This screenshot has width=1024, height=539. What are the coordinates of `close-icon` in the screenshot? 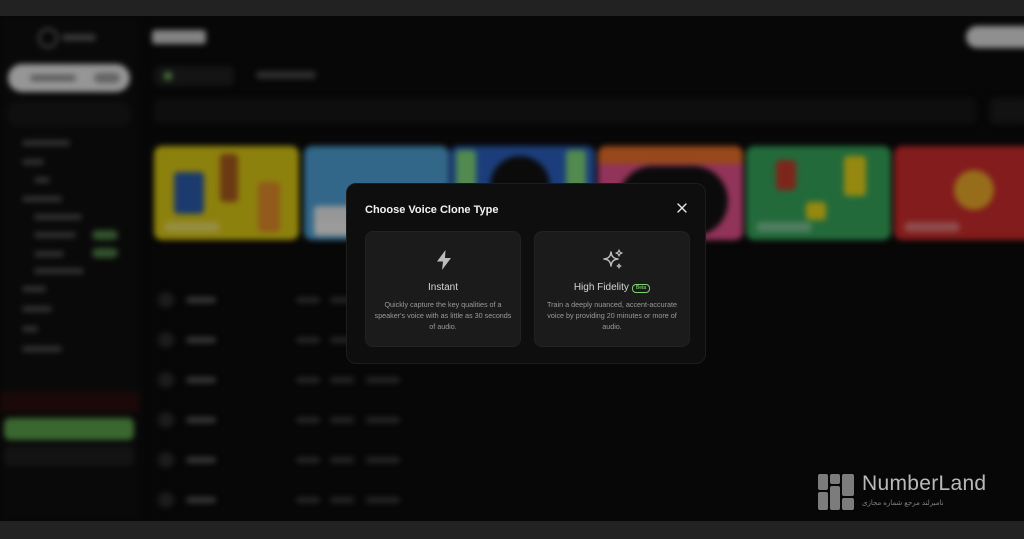 It's located at (682, 208).